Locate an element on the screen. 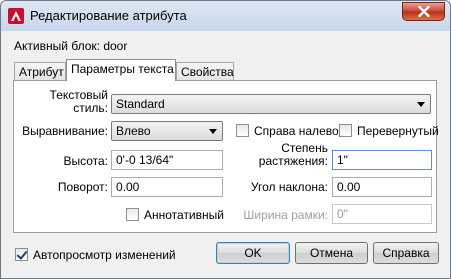 Image resolution: width=451 pixels, height=279 pixels. tab-text-options: Параметры текста is located at coordinates (121, 70).